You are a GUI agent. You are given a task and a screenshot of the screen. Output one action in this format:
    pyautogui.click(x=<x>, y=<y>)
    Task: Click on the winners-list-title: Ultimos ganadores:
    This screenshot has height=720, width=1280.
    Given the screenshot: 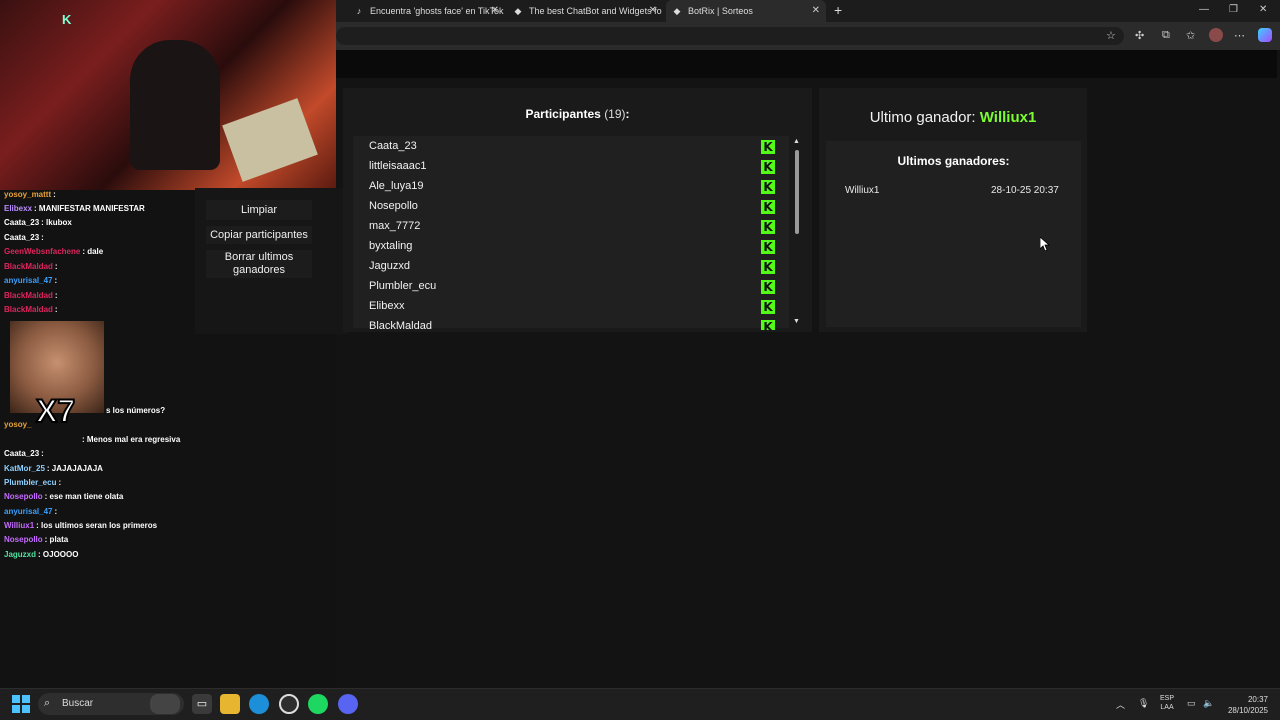 What is the action you would take?
    pyautogui.click(x=953, y=161)
    